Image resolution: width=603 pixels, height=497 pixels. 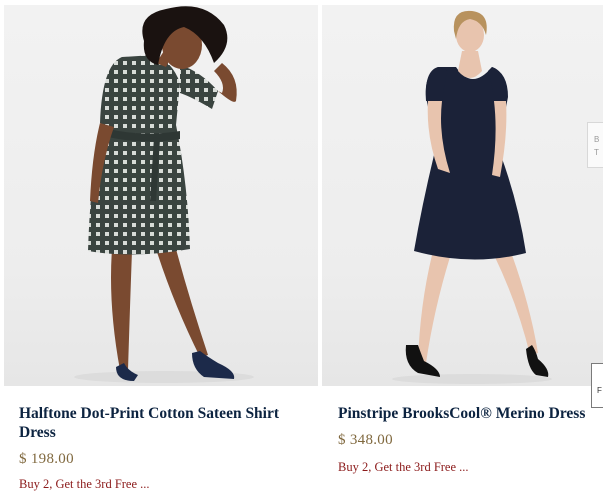 I want to click on side-tab-line: T, so click(x=596, y=152).